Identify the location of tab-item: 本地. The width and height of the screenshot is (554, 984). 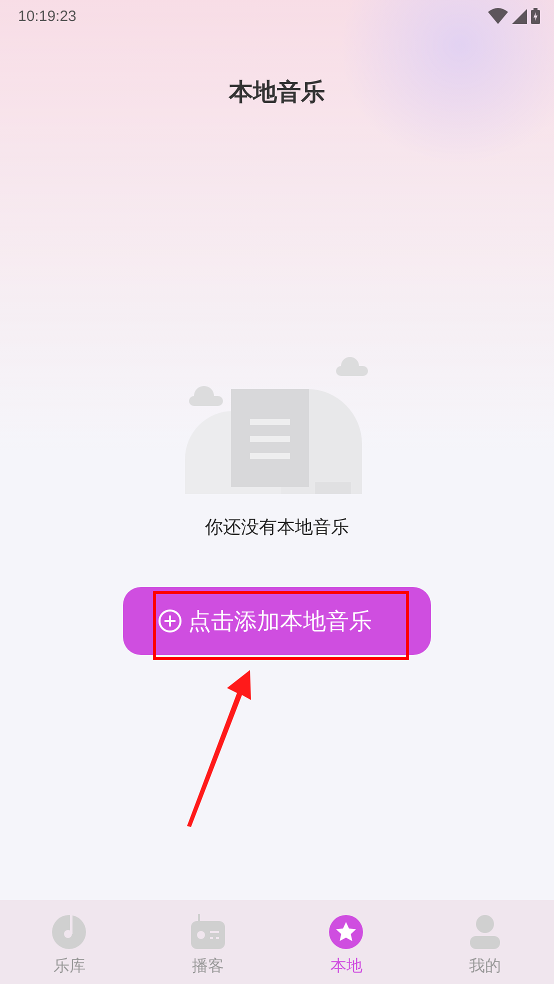
(346, 942).